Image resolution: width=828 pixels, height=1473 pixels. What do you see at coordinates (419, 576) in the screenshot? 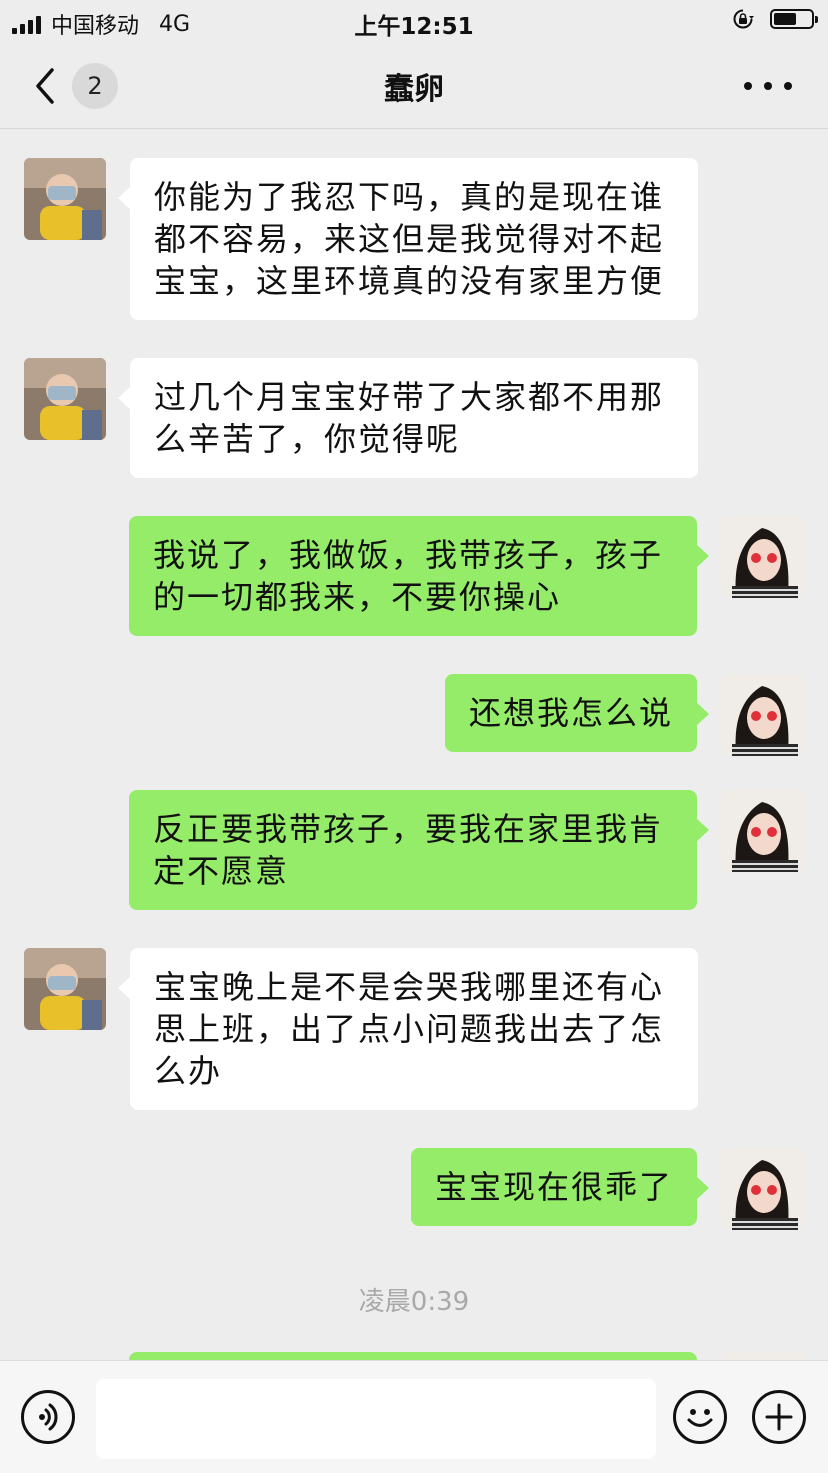
I see `sent-message-bubble: 我说了，我做饭，我带孩子，孩子的一切都我来，不要你操心` at bounding box center [419, 576].